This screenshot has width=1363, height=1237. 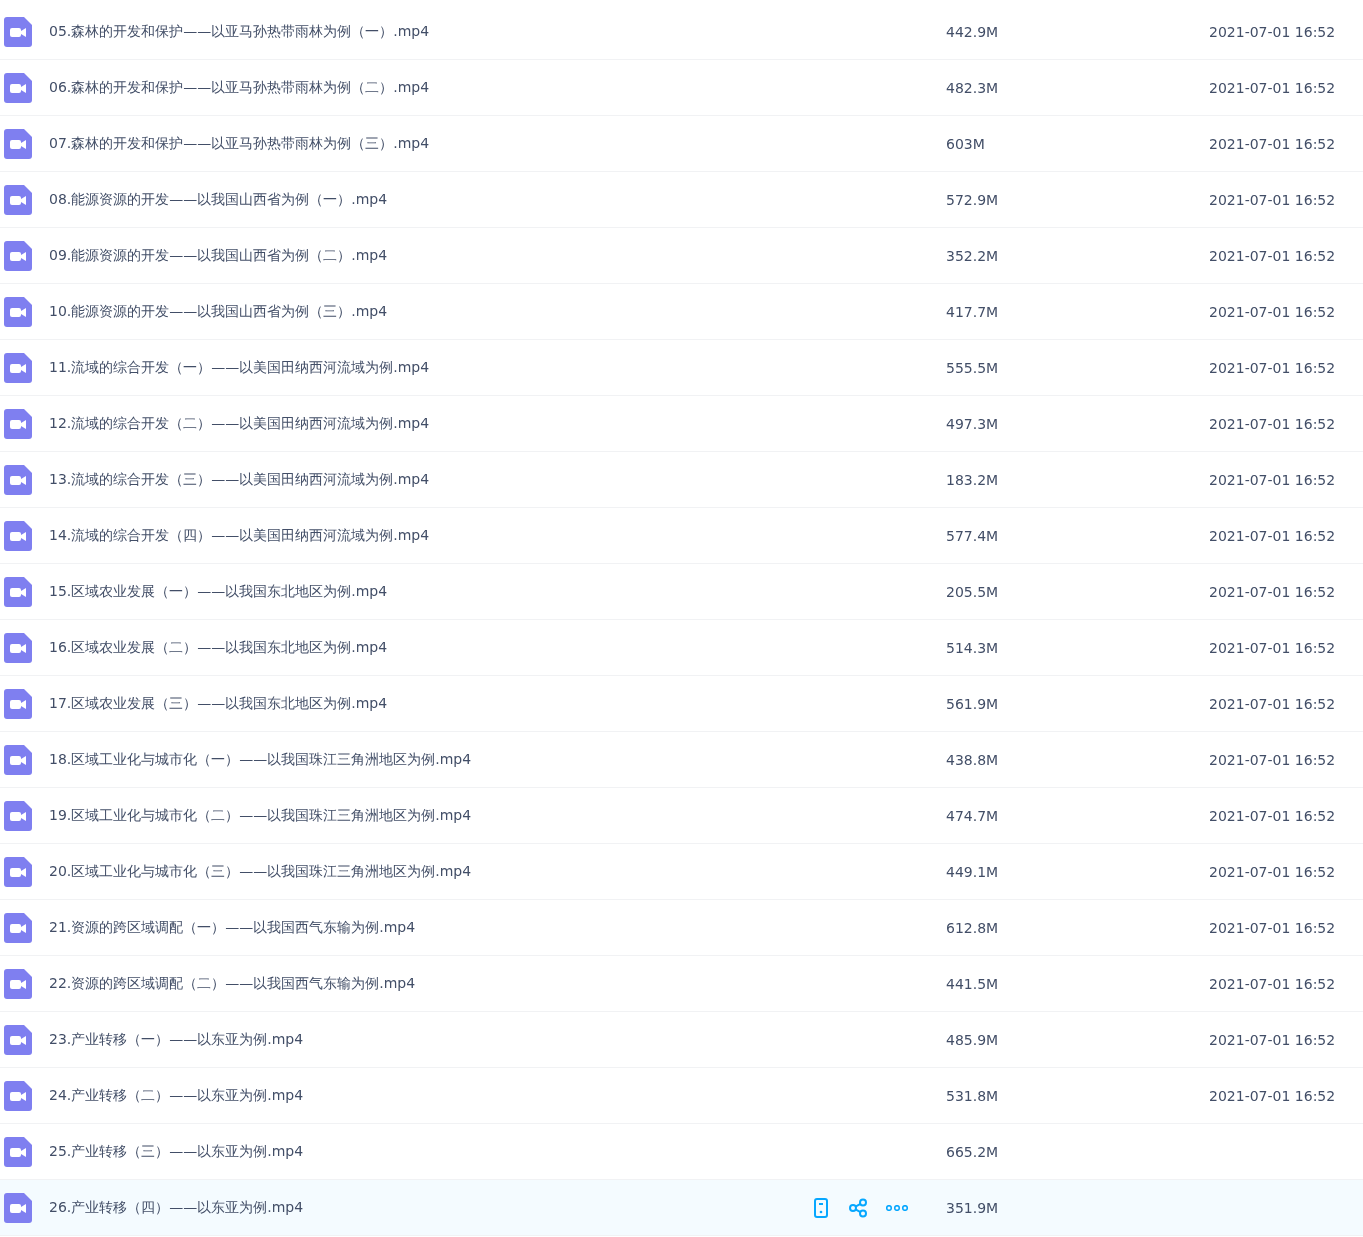 I want to click on phone-icon, so click(x=821, y=1207).